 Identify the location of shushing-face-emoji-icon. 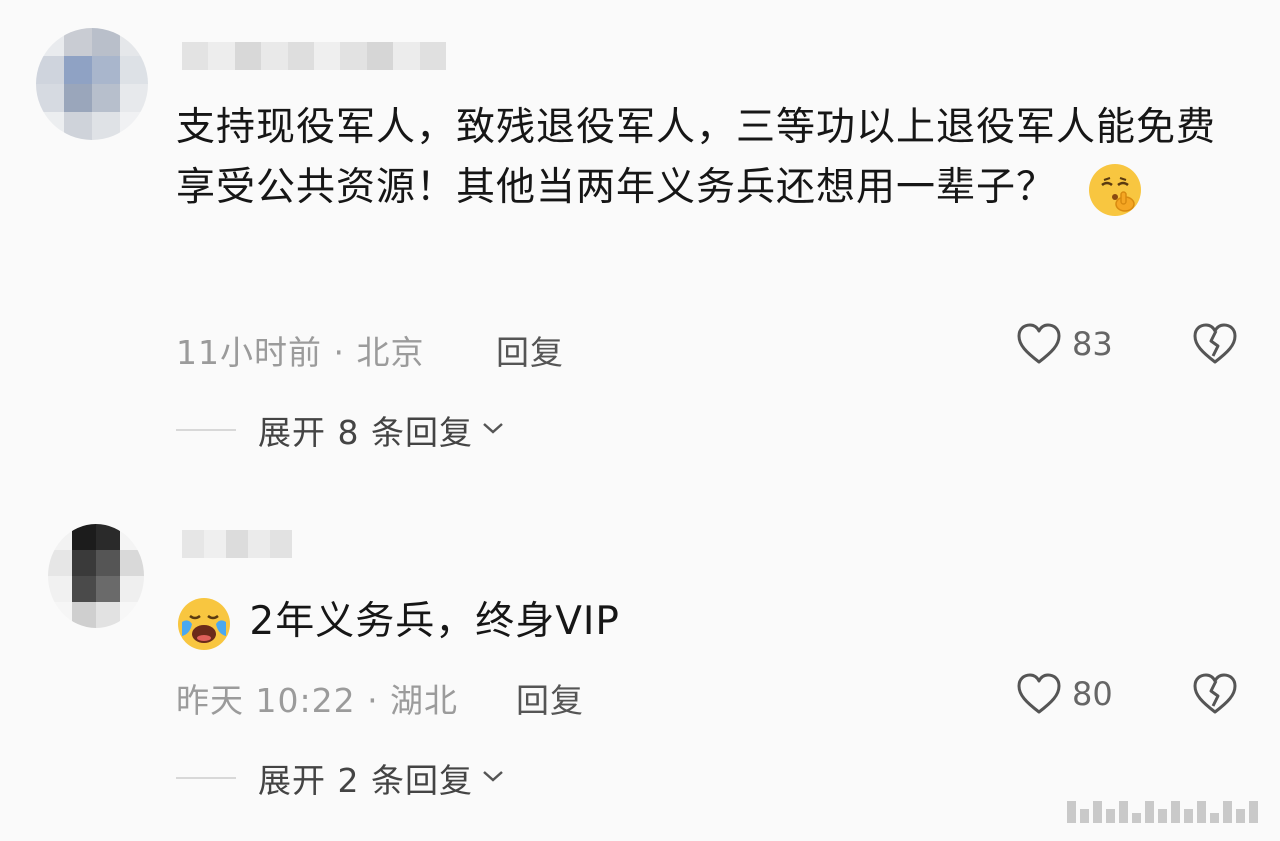
(1115, 190).